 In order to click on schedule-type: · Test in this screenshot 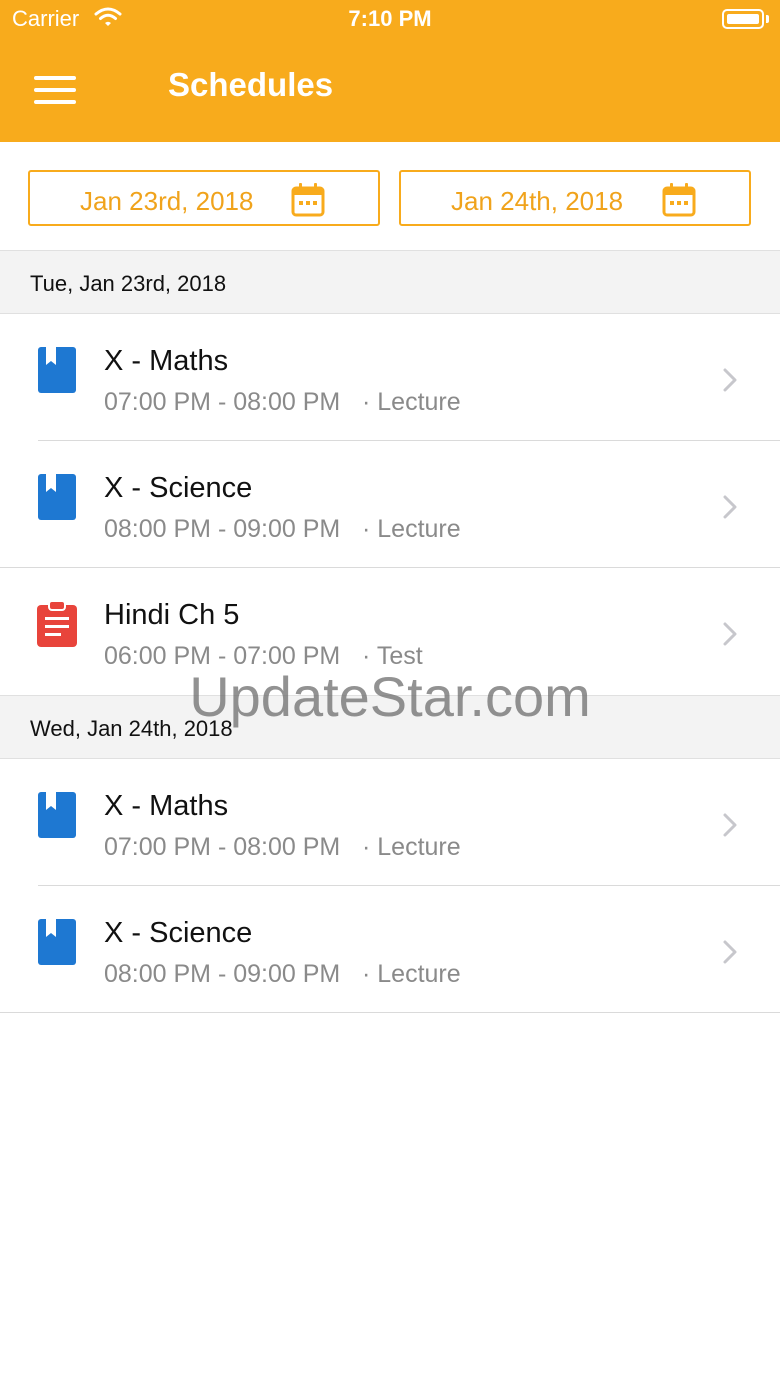, I will do `click(392, 656)`.